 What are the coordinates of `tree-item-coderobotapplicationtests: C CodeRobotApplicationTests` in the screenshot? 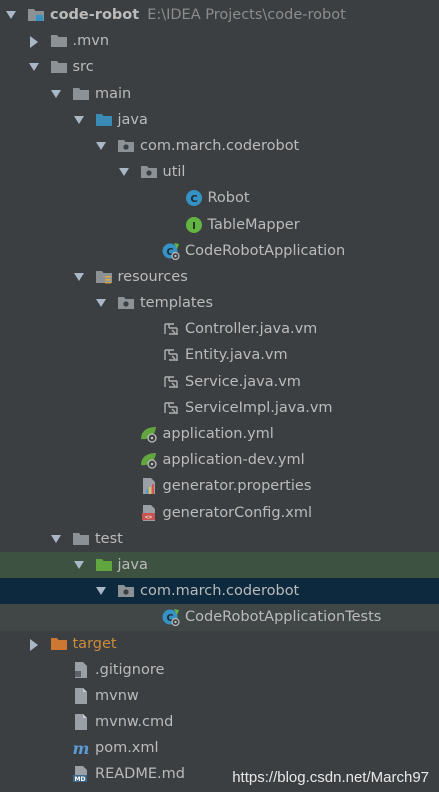 It's located at (219, 617).